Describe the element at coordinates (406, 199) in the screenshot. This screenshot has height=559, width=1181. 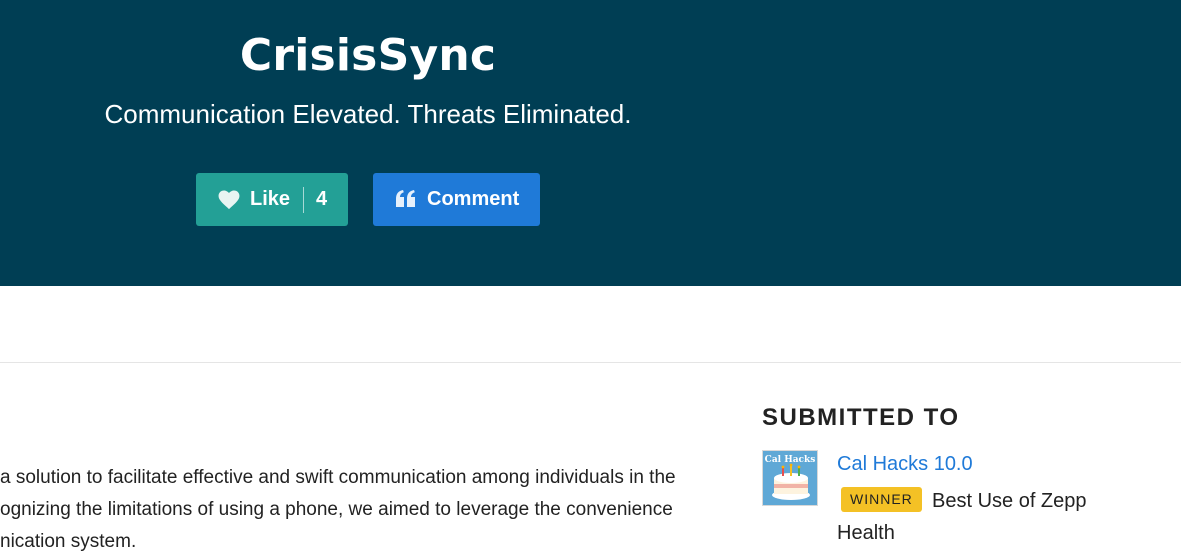
I see `quote-icon` at that location.